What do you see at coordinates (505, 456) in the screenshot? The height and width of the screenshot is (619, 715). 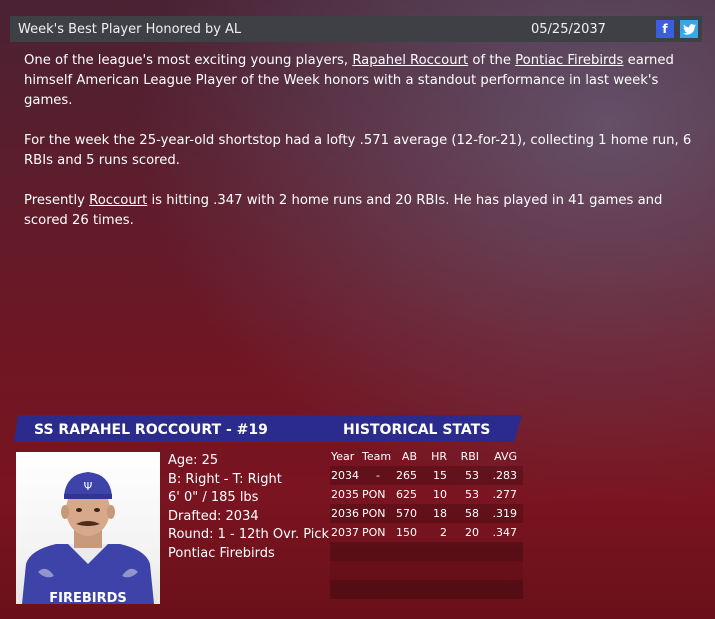 I see `column-header-avg: AVG` at bounding box center [505, 456].